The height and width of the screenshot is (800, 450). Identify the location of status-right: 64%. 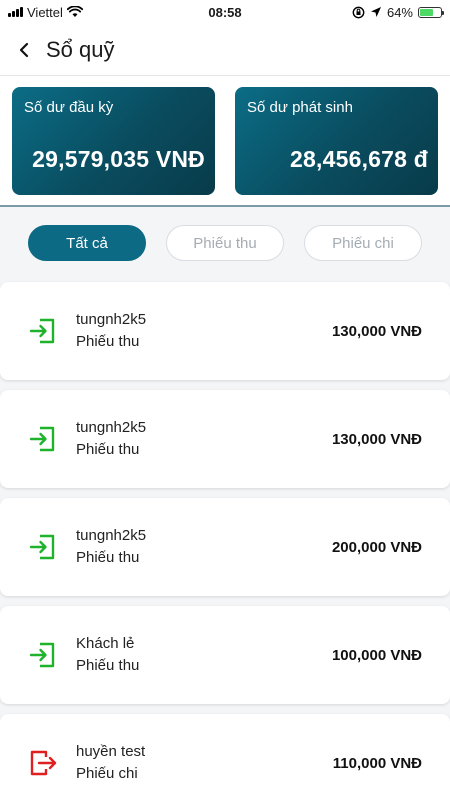
(398, 12).